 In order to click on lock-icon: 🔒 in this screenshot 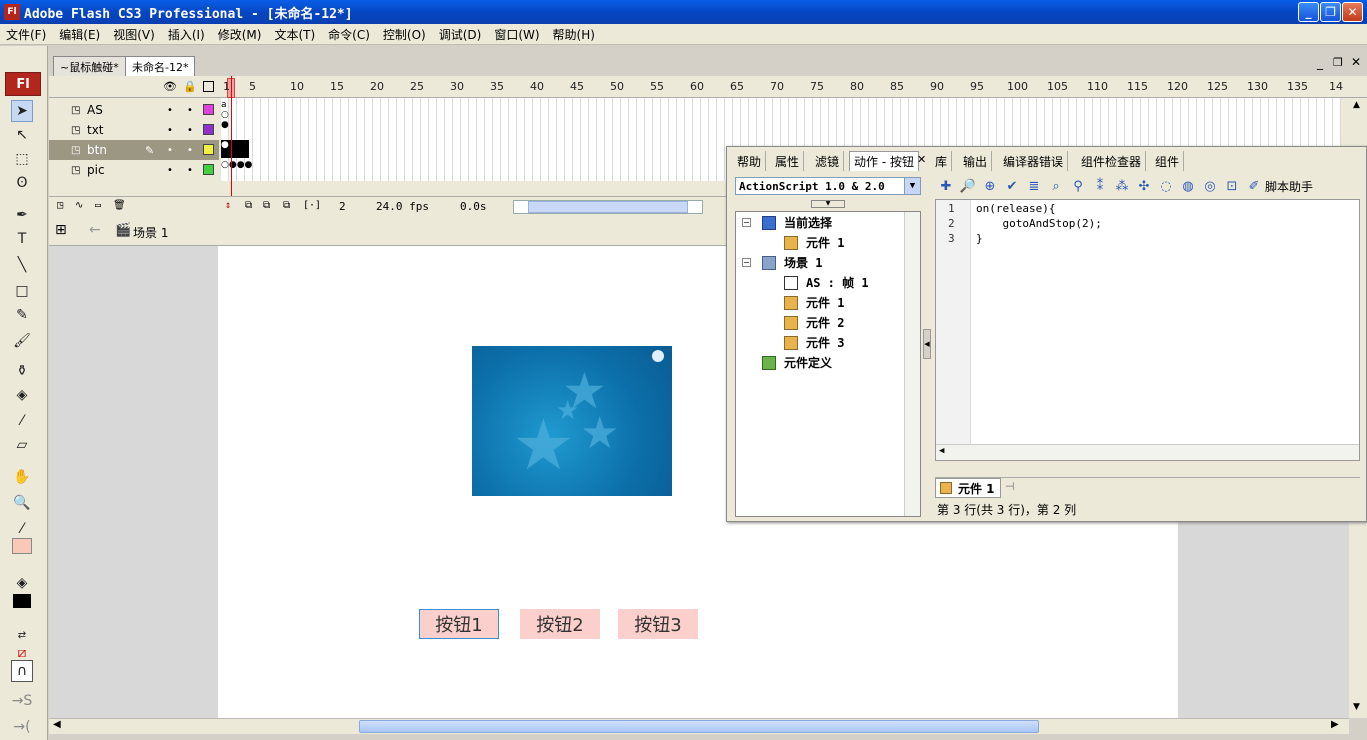, I will do `click(190, 86)`.